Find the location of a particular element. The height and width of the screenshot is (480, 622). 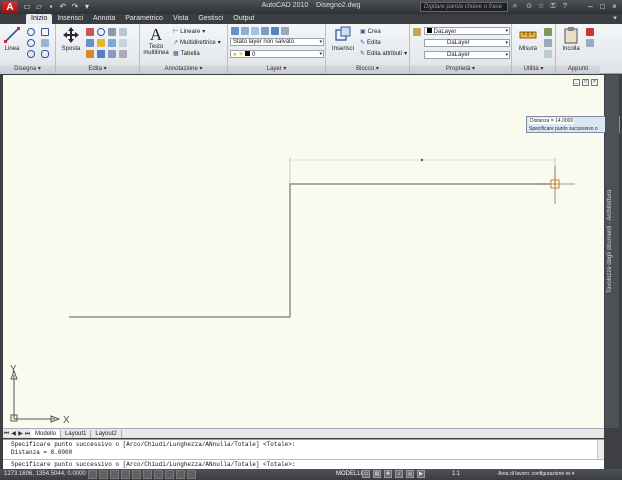

command-scrollbar is located at coordinates (600, 449).